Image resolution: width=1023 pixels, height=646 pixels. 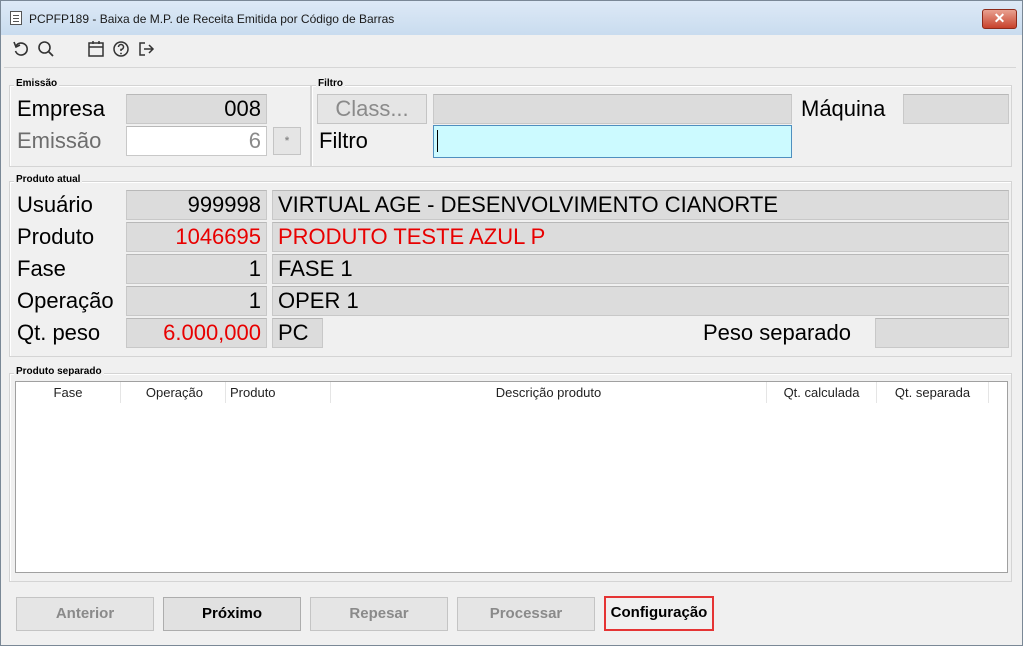 I want to click on maquina-field, so click(x=956, y=109).